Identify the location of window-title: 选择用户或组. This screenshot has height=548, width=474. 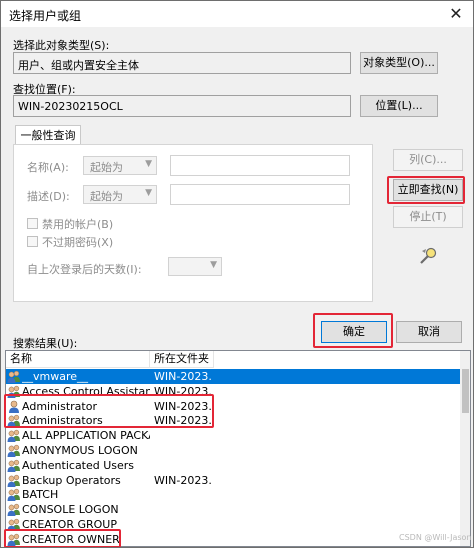
(45, 16).